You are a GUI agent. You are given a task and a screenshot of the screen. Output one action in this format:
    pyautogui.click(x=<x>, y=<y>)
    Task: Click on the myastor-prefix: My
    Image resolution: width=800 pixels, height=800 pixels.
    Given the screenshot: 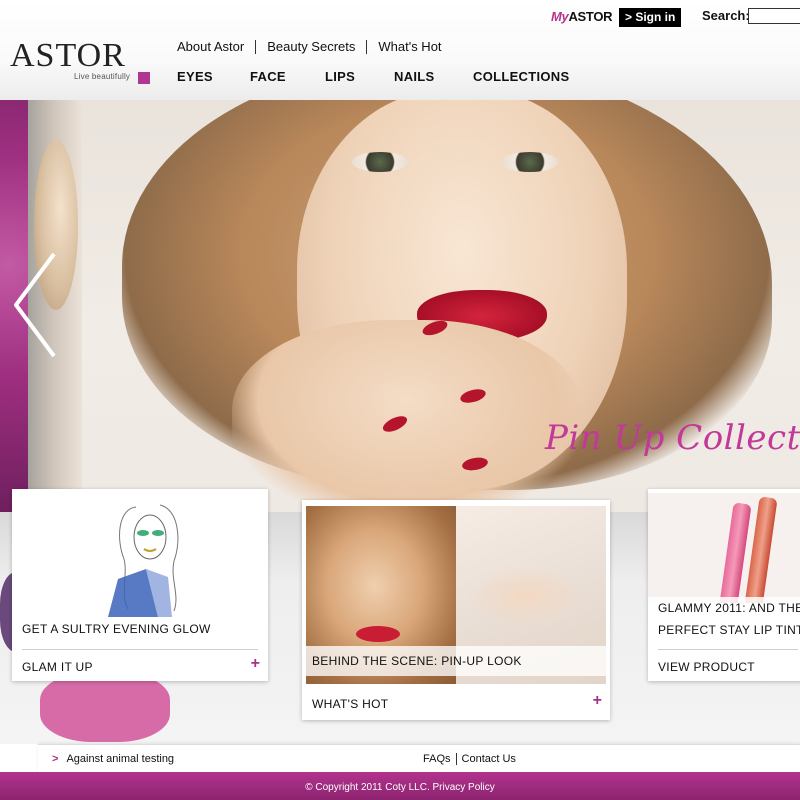 What is the action you would take?
    pyautogui.click(x=560, y=16)
    